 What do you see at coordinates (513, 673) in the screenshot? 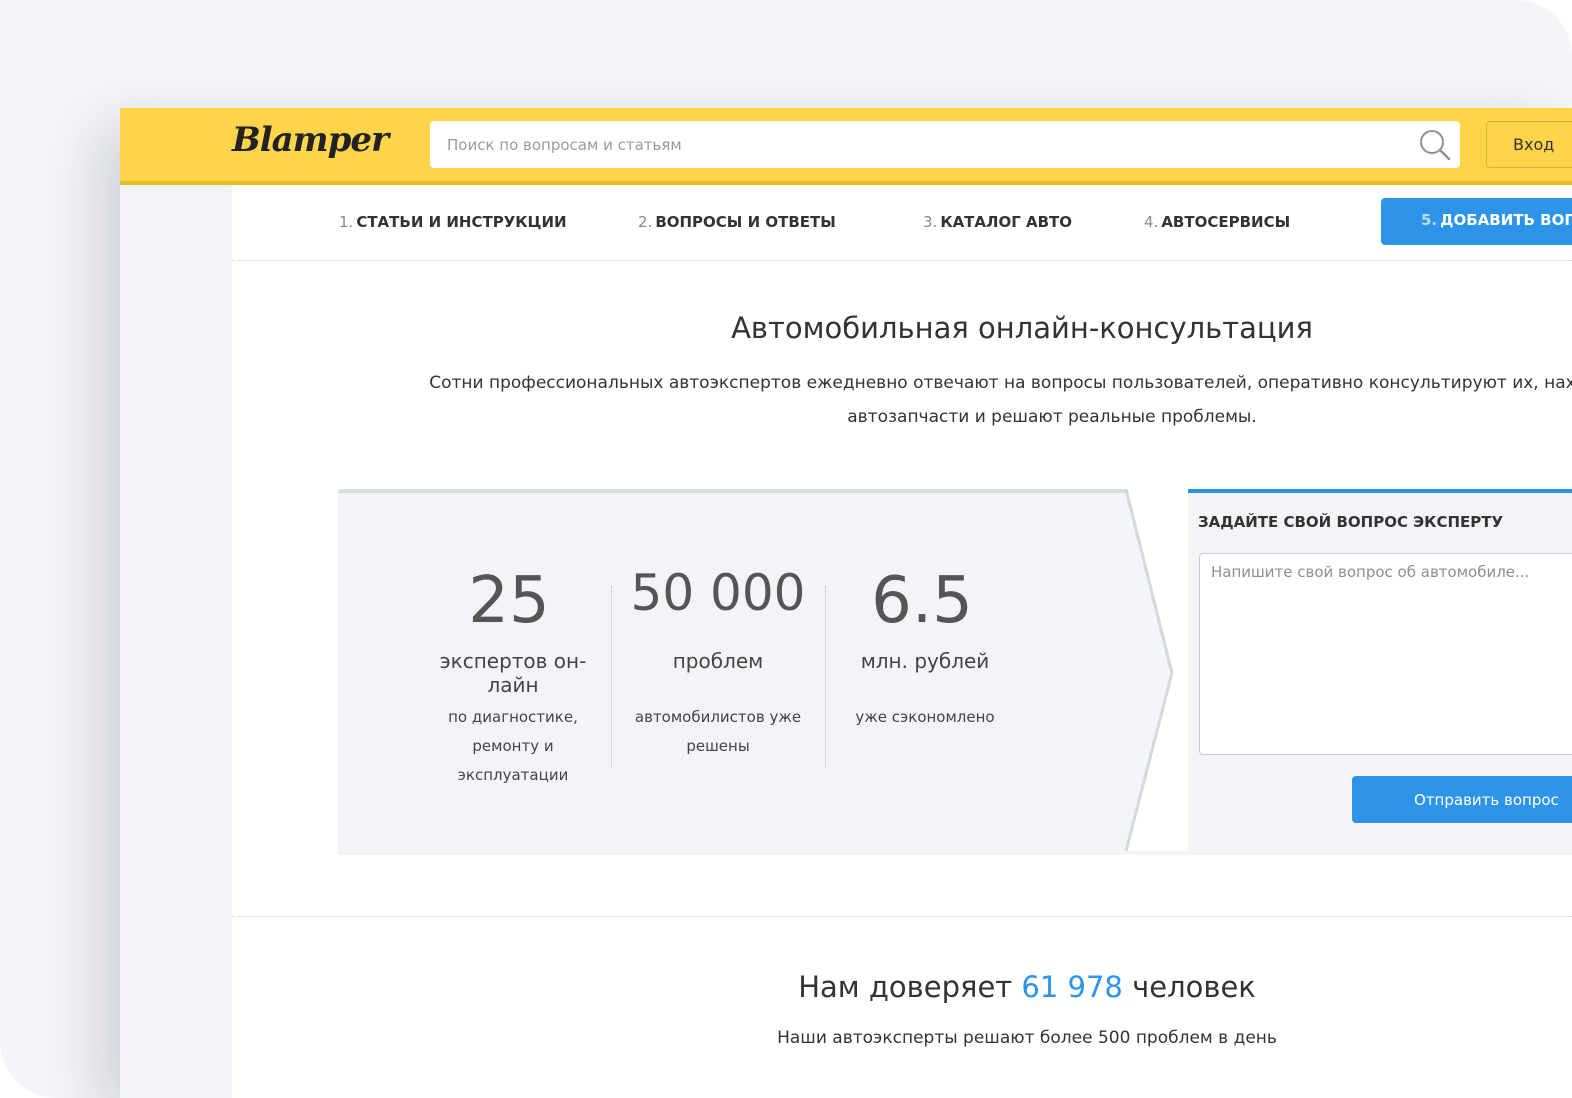
I see `stat-unit: экспертов он-лайн` at bounding box center [513, 673].